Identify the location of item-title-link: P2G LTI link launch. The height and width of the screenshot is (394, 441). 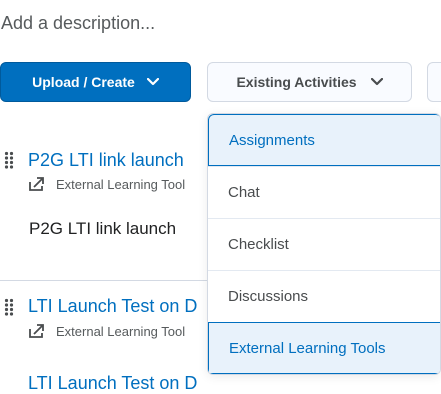
(106, 160).